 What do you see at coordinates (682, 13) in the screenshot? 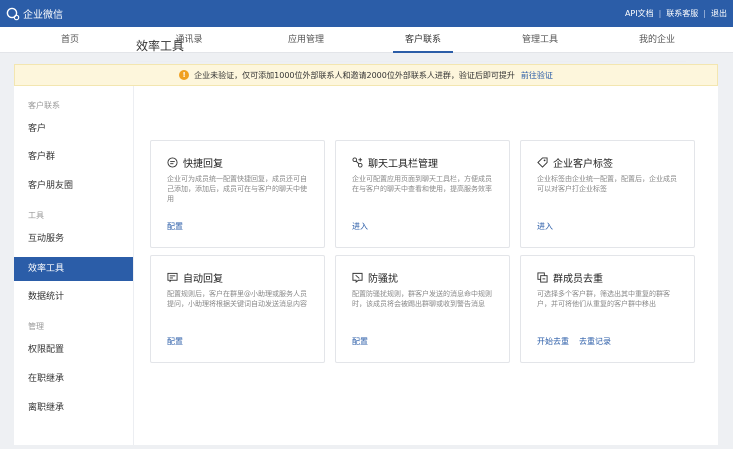
I see `contact-support-link: 联系客服` at bounding box center [682, 13].